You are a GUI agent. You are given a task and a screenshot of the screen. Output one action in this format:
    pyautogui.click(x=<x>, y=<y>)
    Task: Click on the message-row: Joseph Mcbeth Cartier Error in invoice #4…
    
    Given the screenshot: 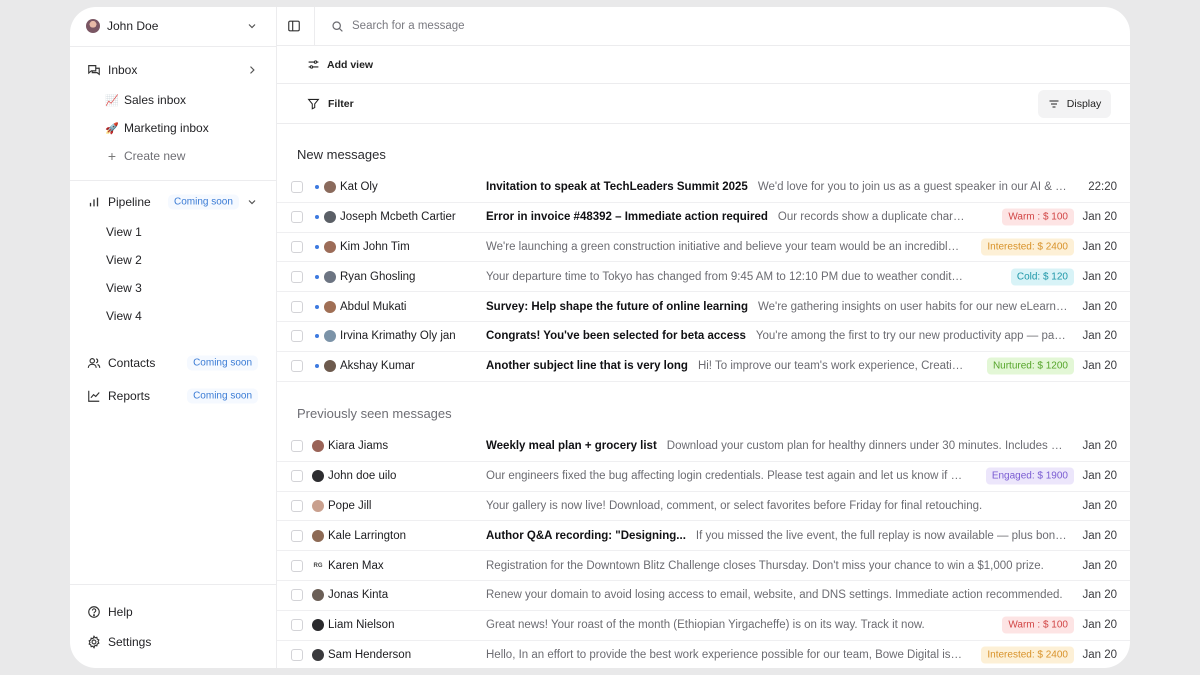 What is the action you would take?
    pyautogui.click(x=703, y=218)
    